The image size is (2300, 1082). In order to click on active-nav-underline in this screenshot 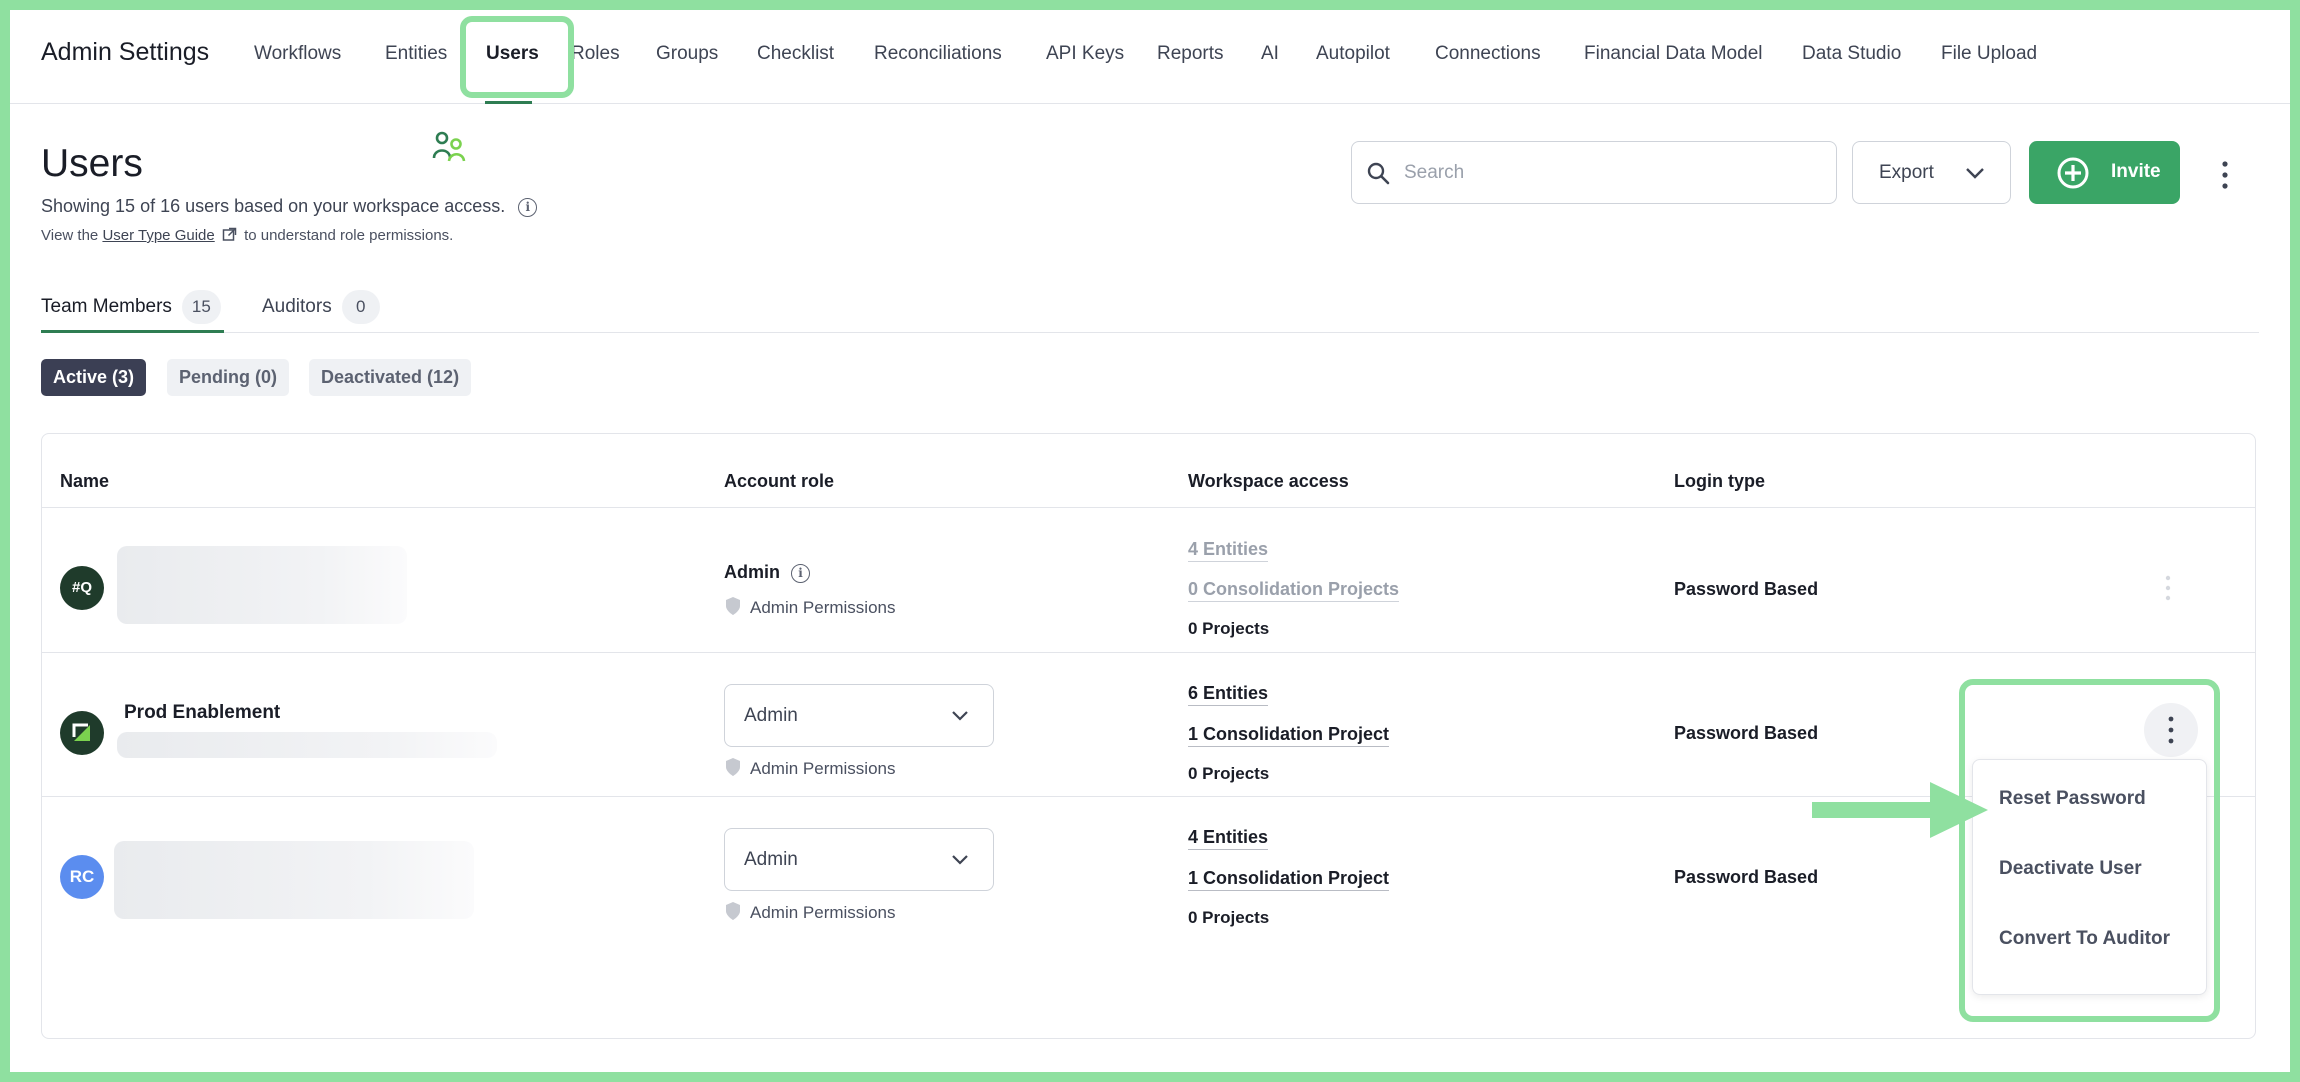, I will do `click(508, 102)`.